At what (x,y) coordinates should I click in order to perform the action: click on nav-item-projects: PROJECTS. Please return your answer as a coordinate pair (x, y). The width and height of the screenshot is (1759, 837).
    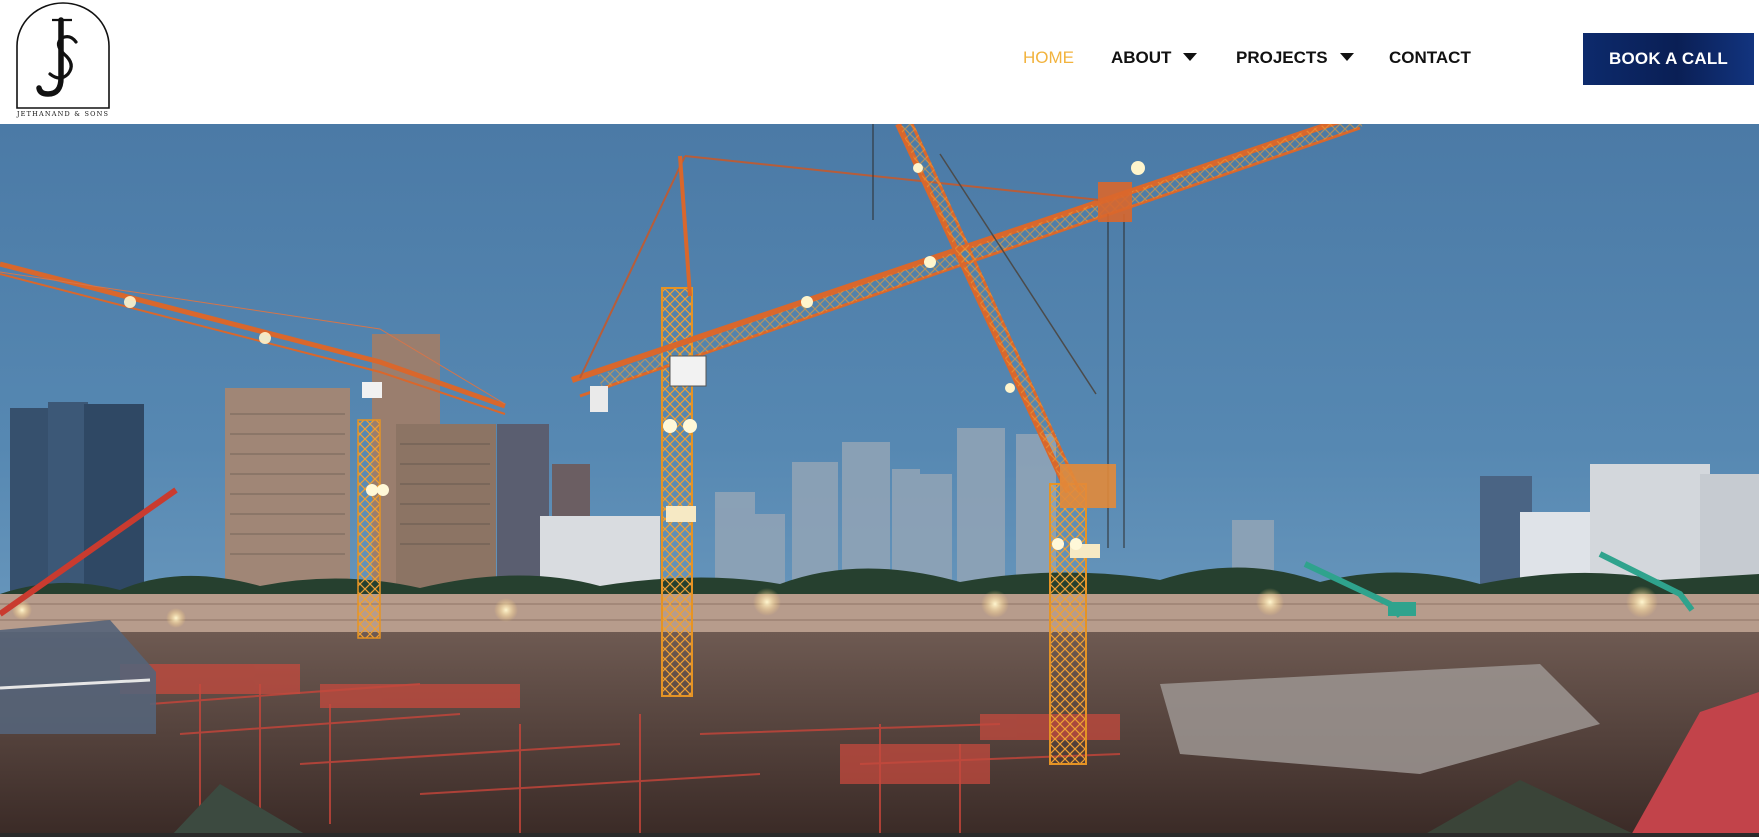
    Looking at the image, I should click on (1295, 58).